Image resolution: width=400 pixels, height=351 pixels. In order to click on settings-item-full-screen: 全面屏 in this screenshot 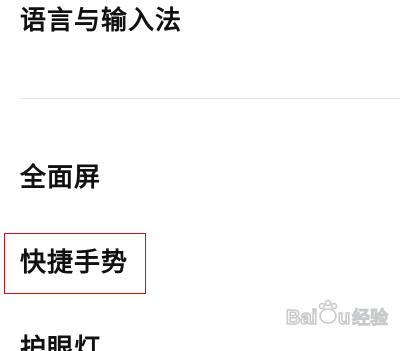, I will do `click(200, 178)`.